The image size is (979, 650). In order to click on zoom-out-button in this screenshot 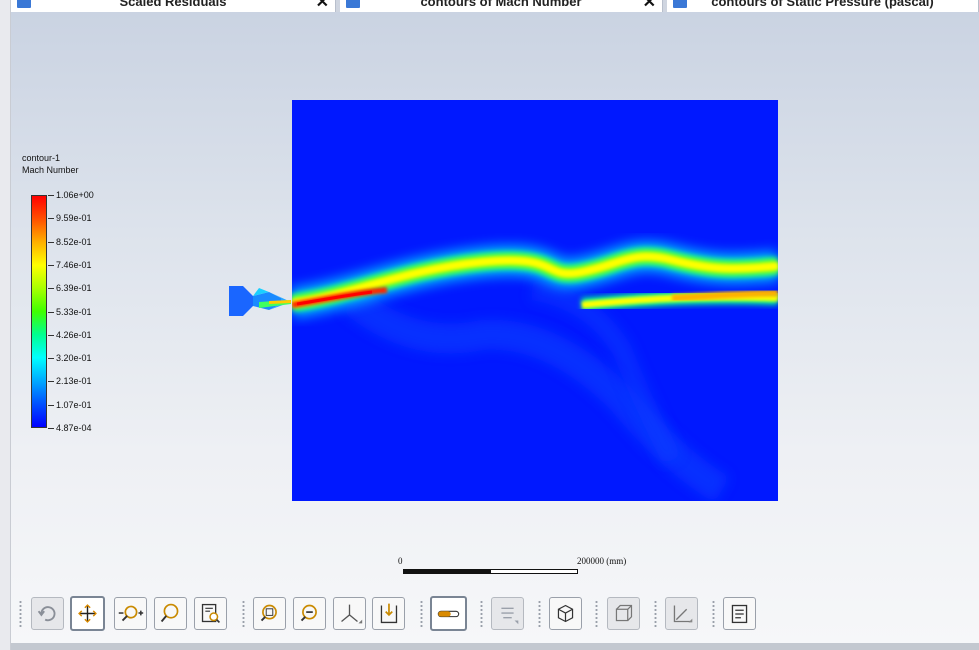, I will do `click(309, 613)`.